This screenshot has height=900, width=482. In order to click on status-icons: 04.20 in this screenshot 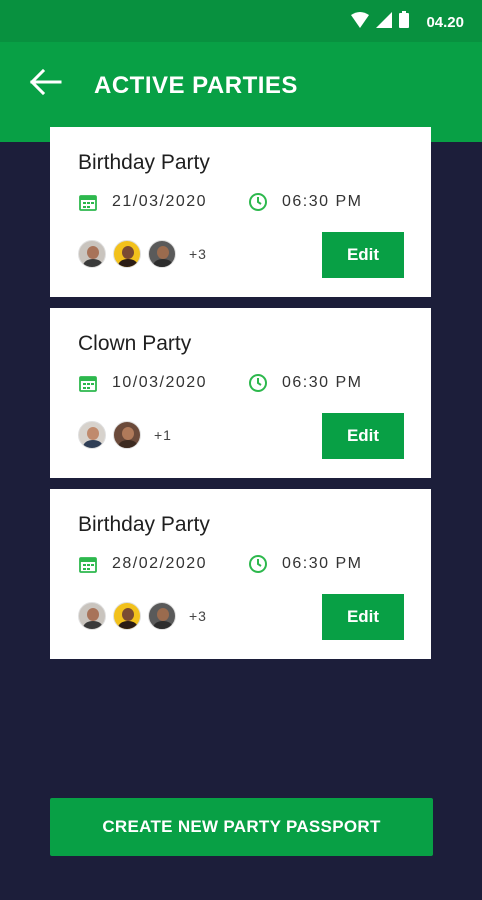, I will do `click(407, 22)`.